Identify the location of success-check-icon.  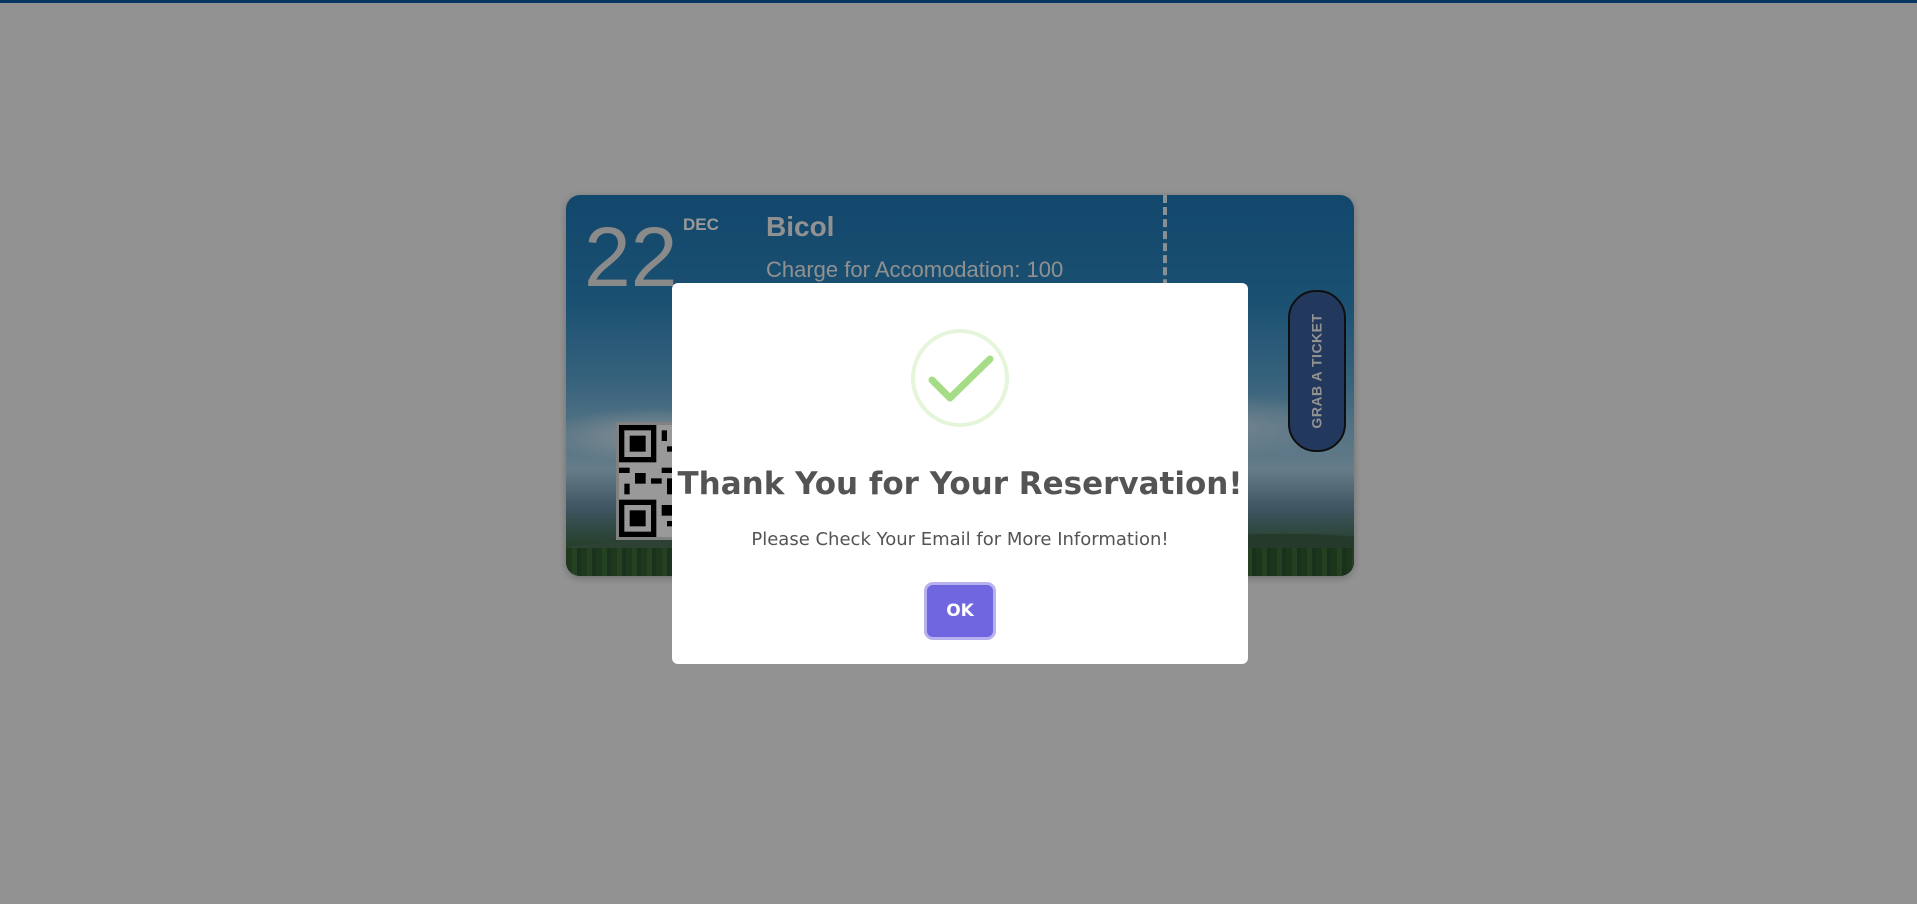
(960, 378).